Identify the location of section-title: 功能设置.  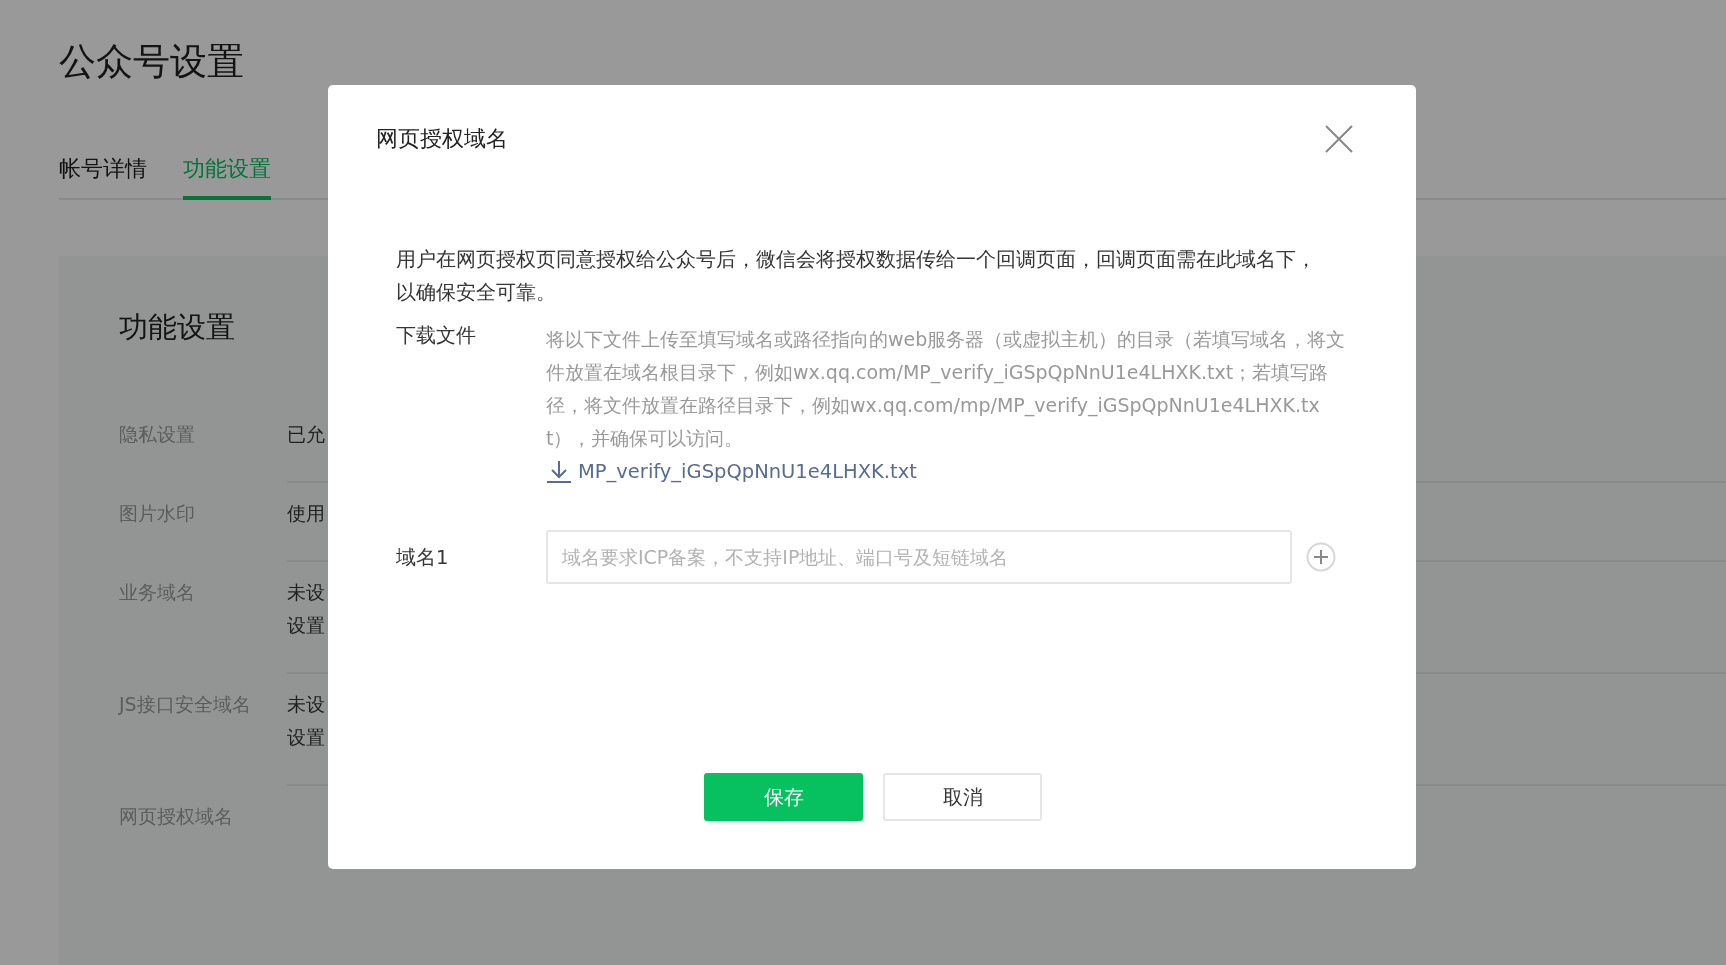
(177, 327).